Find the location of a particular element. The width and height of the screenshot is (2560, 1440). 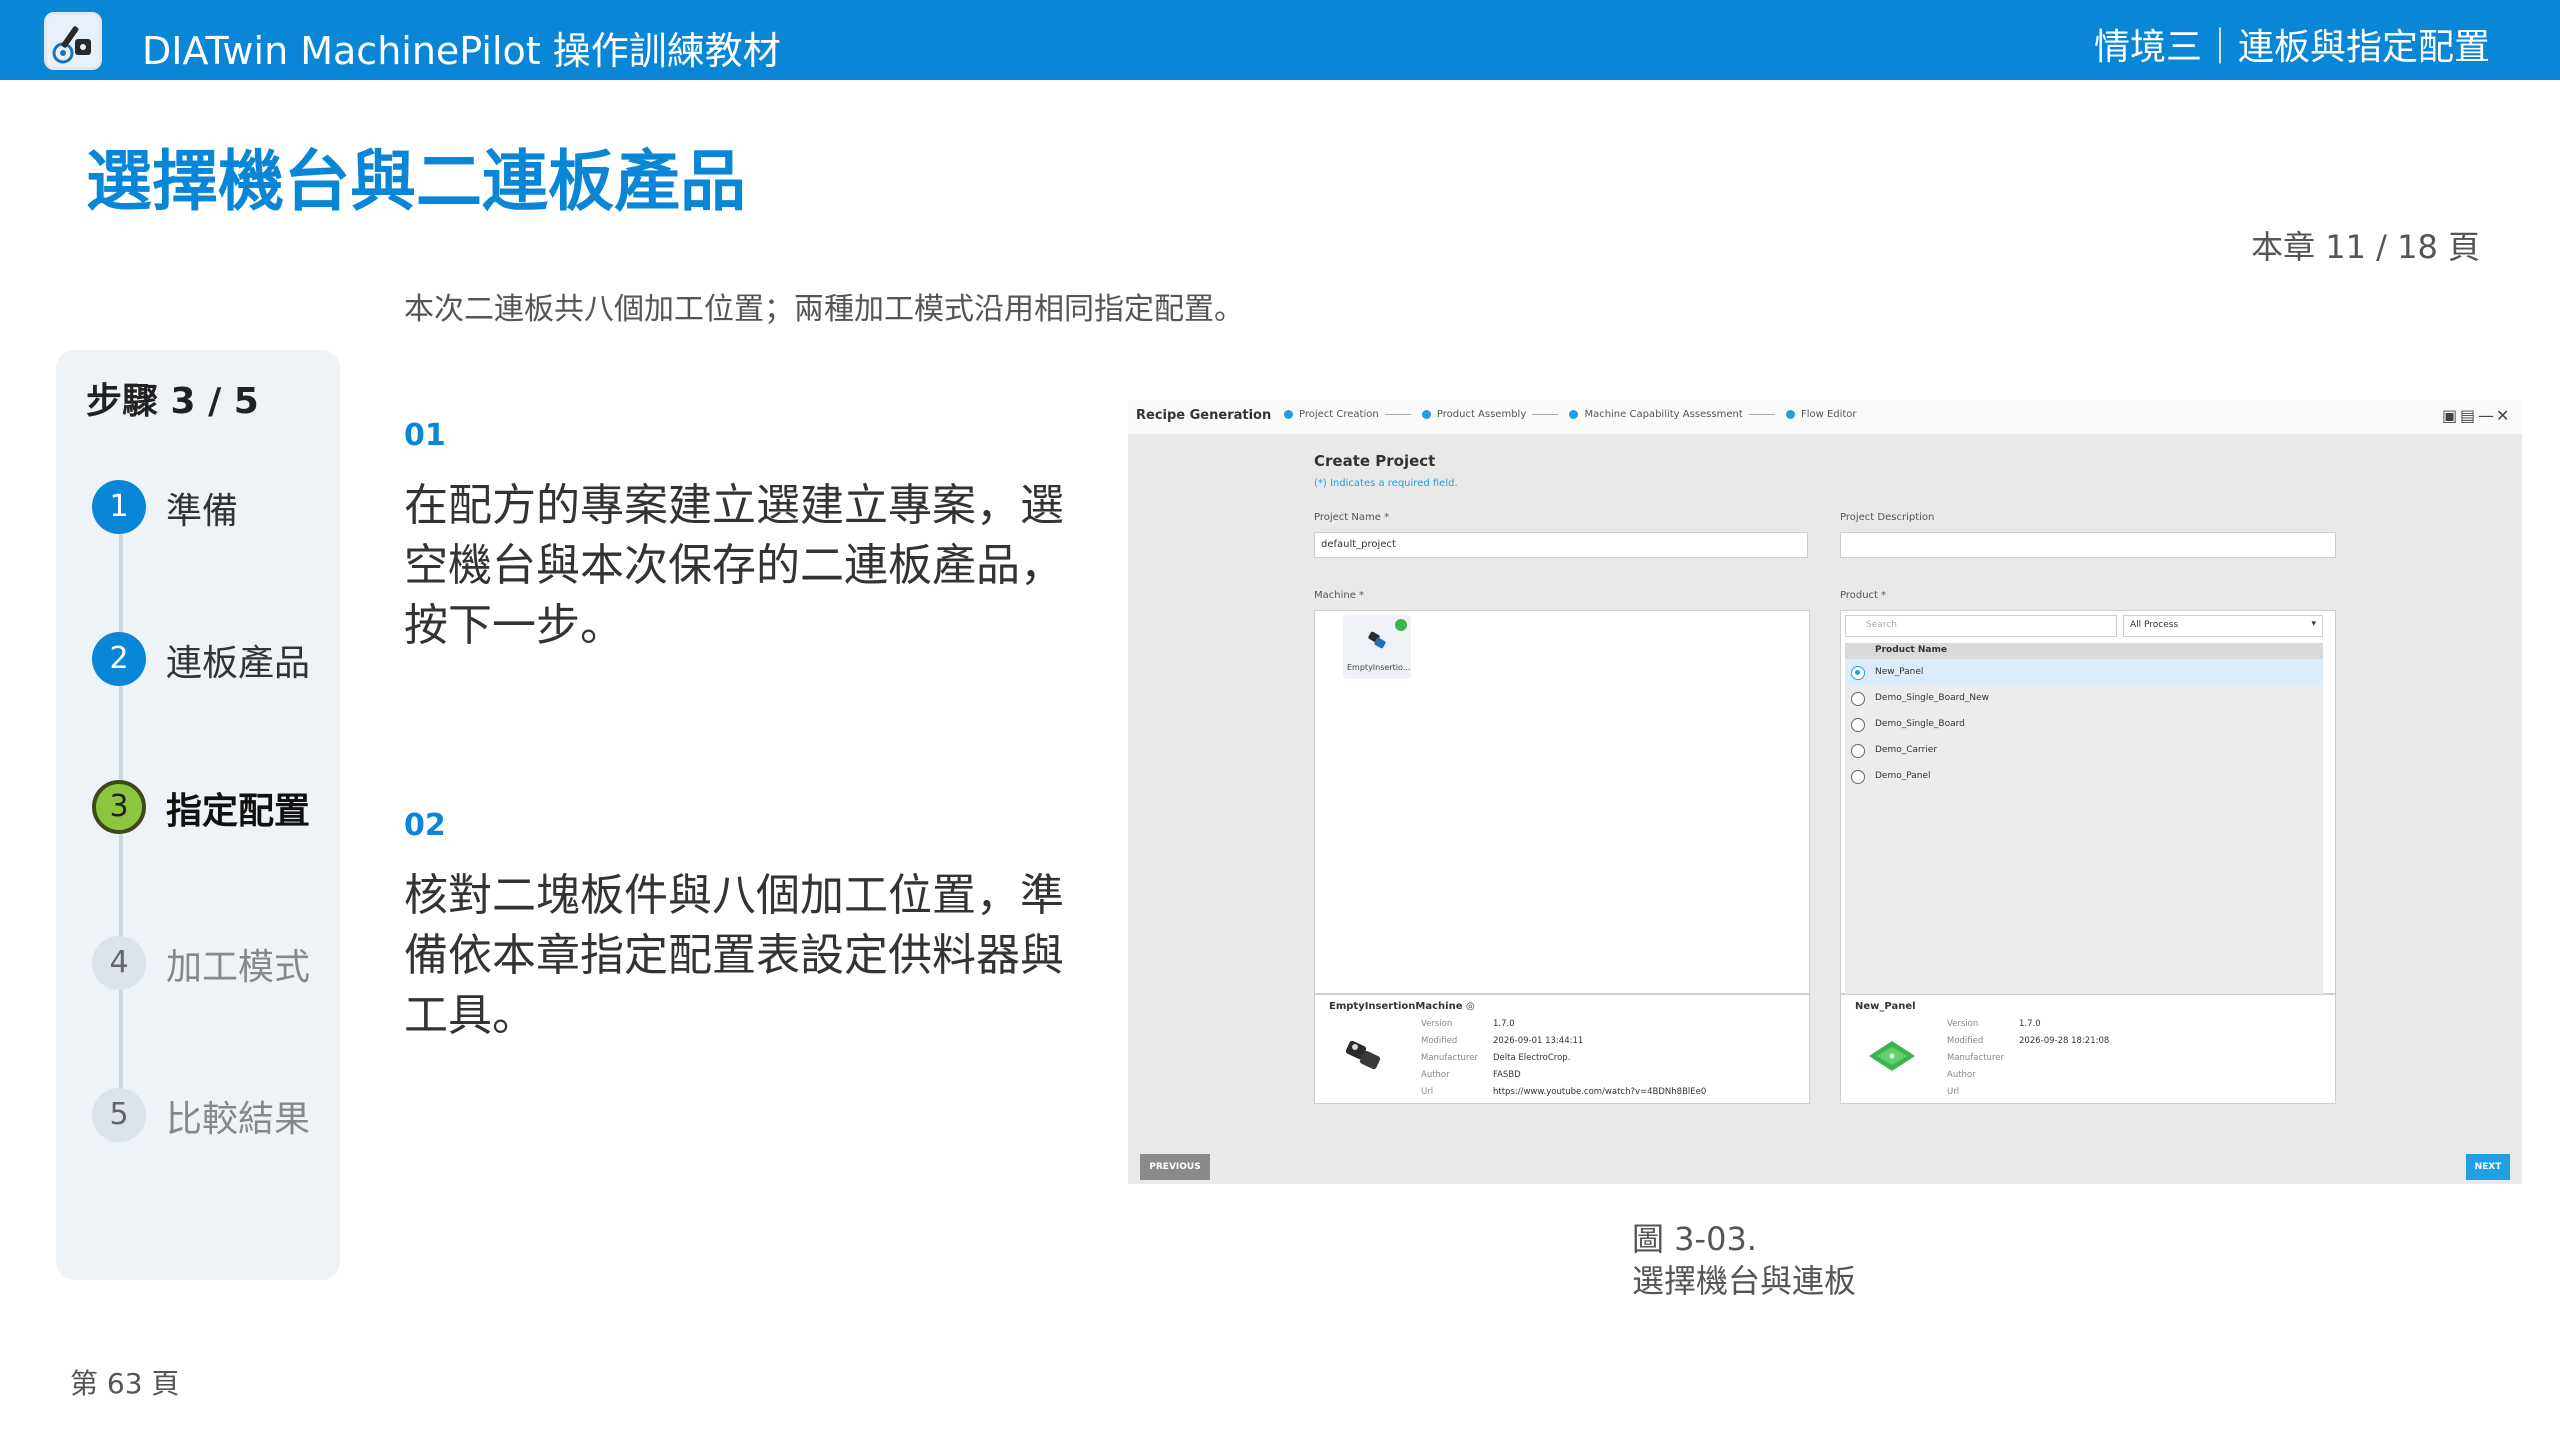

instruction-number-2: 02 is located at coordinates (425, 825).